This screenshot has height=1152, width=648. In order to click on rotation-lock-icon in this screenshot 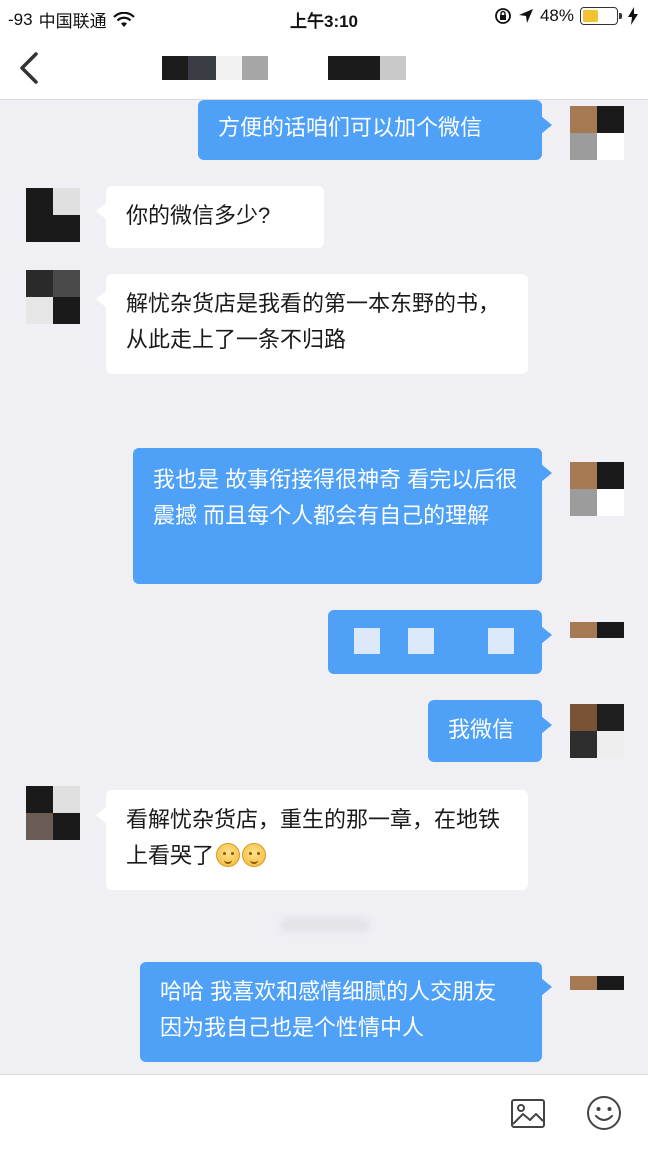, I will do `click(503, 16)`.